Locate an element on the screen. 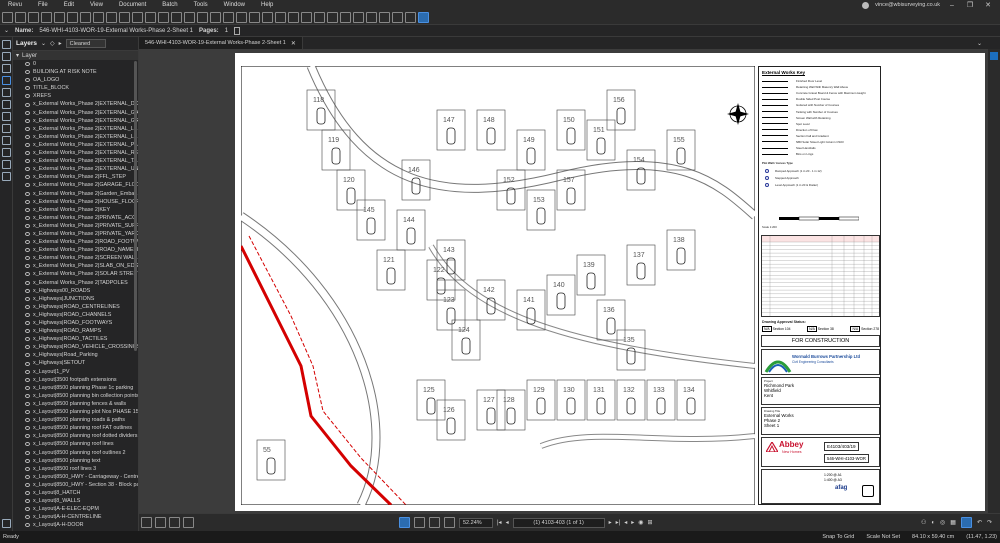  prev-page-icon: ◂ is located at coordinates (507, 522).